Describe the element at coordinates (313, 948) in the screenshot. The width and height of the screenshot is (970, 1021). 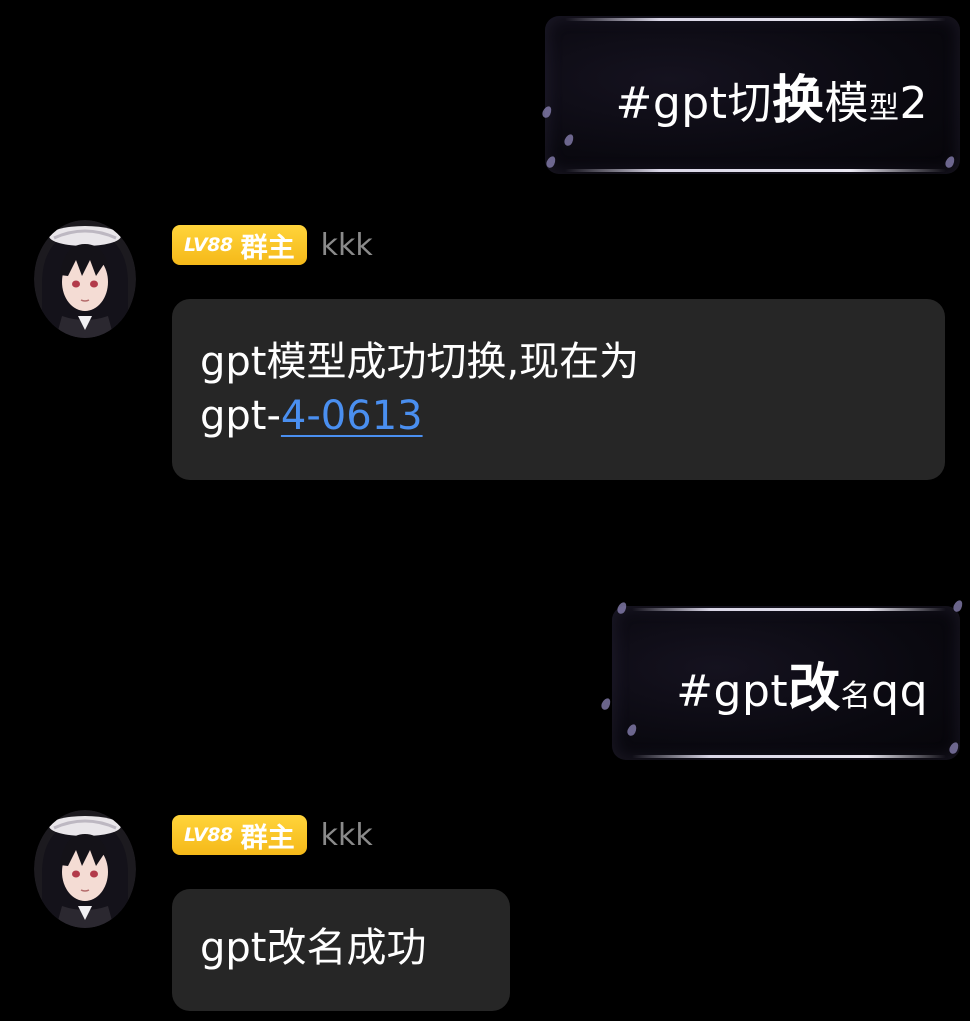
I see `message-line: gpt改名成功` at that location.